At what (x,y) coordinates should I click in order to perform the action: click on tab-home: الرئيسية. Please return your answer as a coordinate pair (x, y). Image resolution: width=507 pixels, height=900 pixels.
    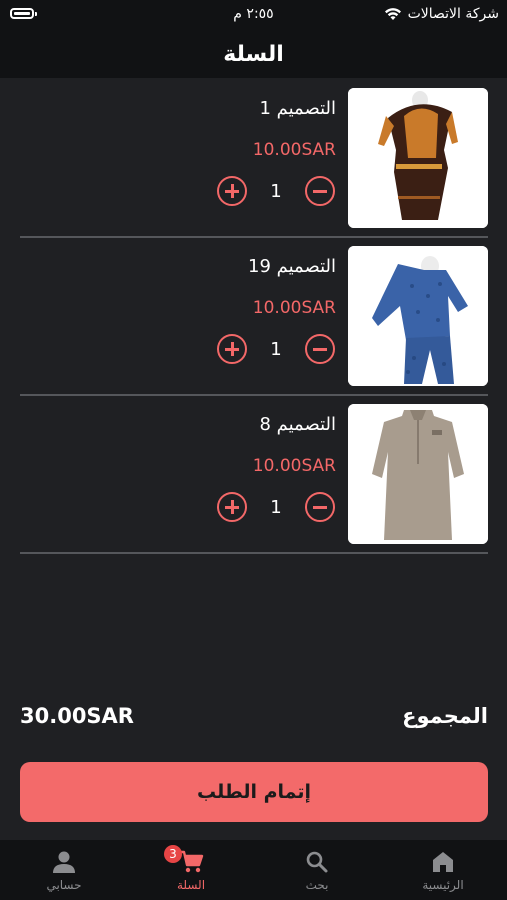
    Looking at the image, I should click on (443, 870).